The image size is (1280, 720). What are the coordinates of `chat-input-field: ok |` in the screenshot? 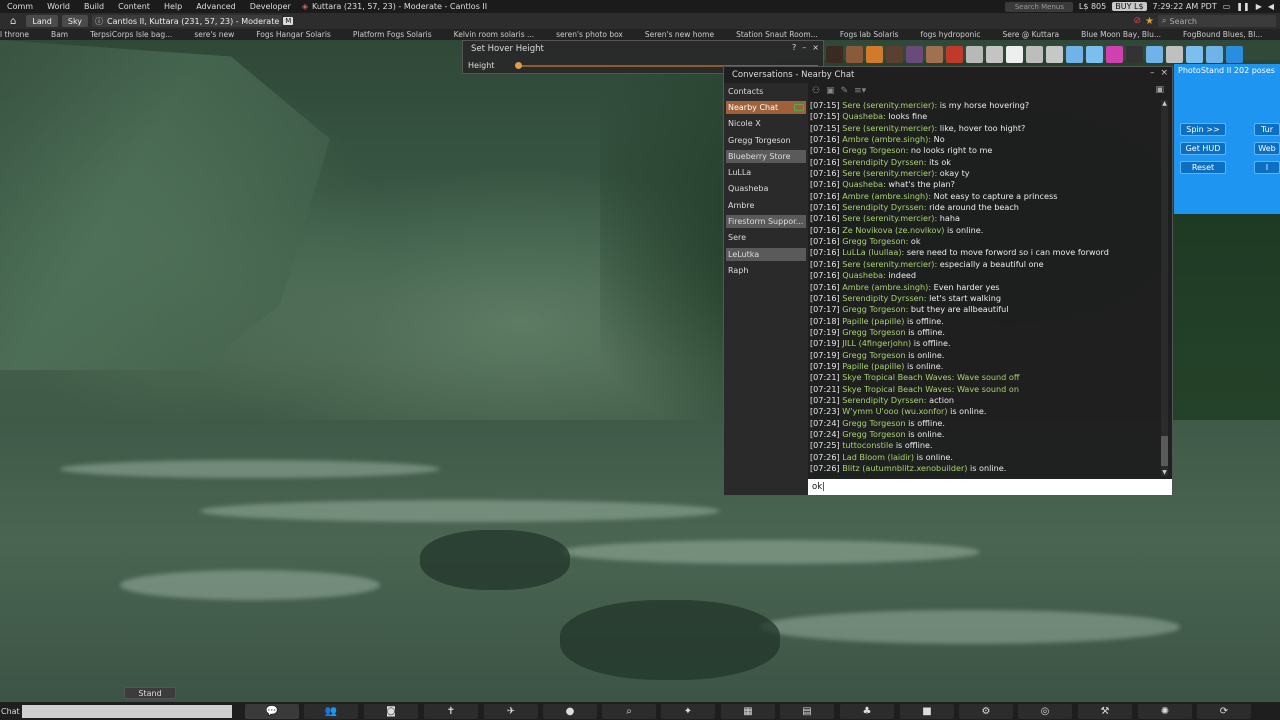 It's located at (990, 487).